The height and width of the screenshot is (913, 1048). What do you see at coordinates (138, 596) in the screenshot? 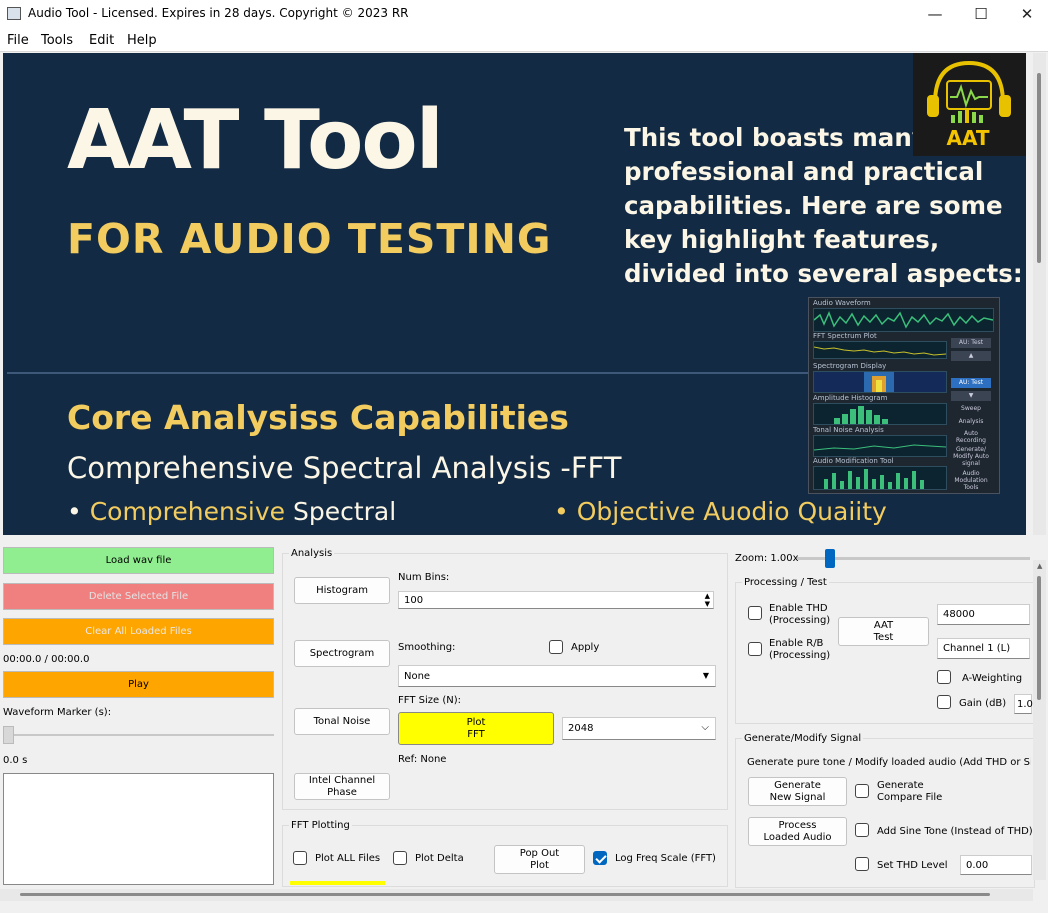
I see `delete-file-button: Delete Selected File` at bounding box center [138, 596].